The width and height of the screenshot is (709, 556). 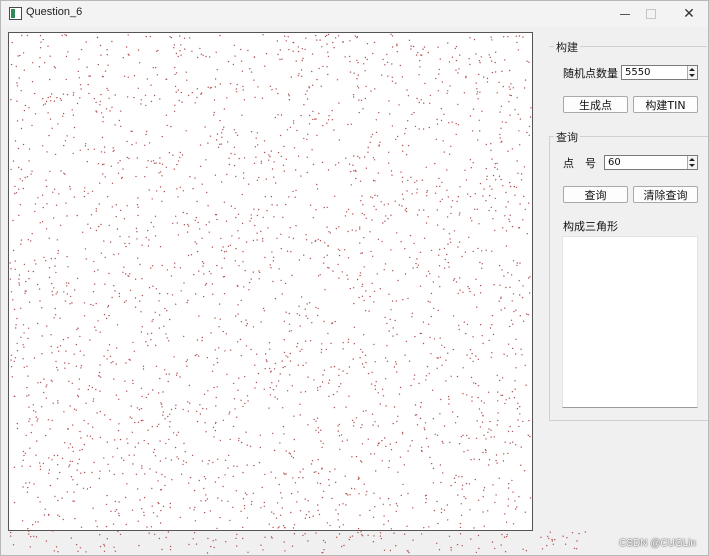 What do you see at coordinates (665, 194) in the screenshot?
I see `clear-query-button: 清除查询` at bounding box center [665, 194].